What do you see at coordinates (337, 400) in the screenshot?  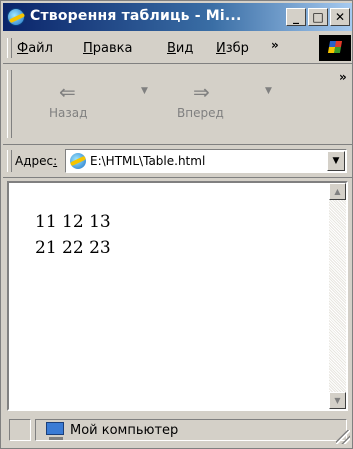 I see `scroll-down-button: ▼` at bounding box center [337, 400].